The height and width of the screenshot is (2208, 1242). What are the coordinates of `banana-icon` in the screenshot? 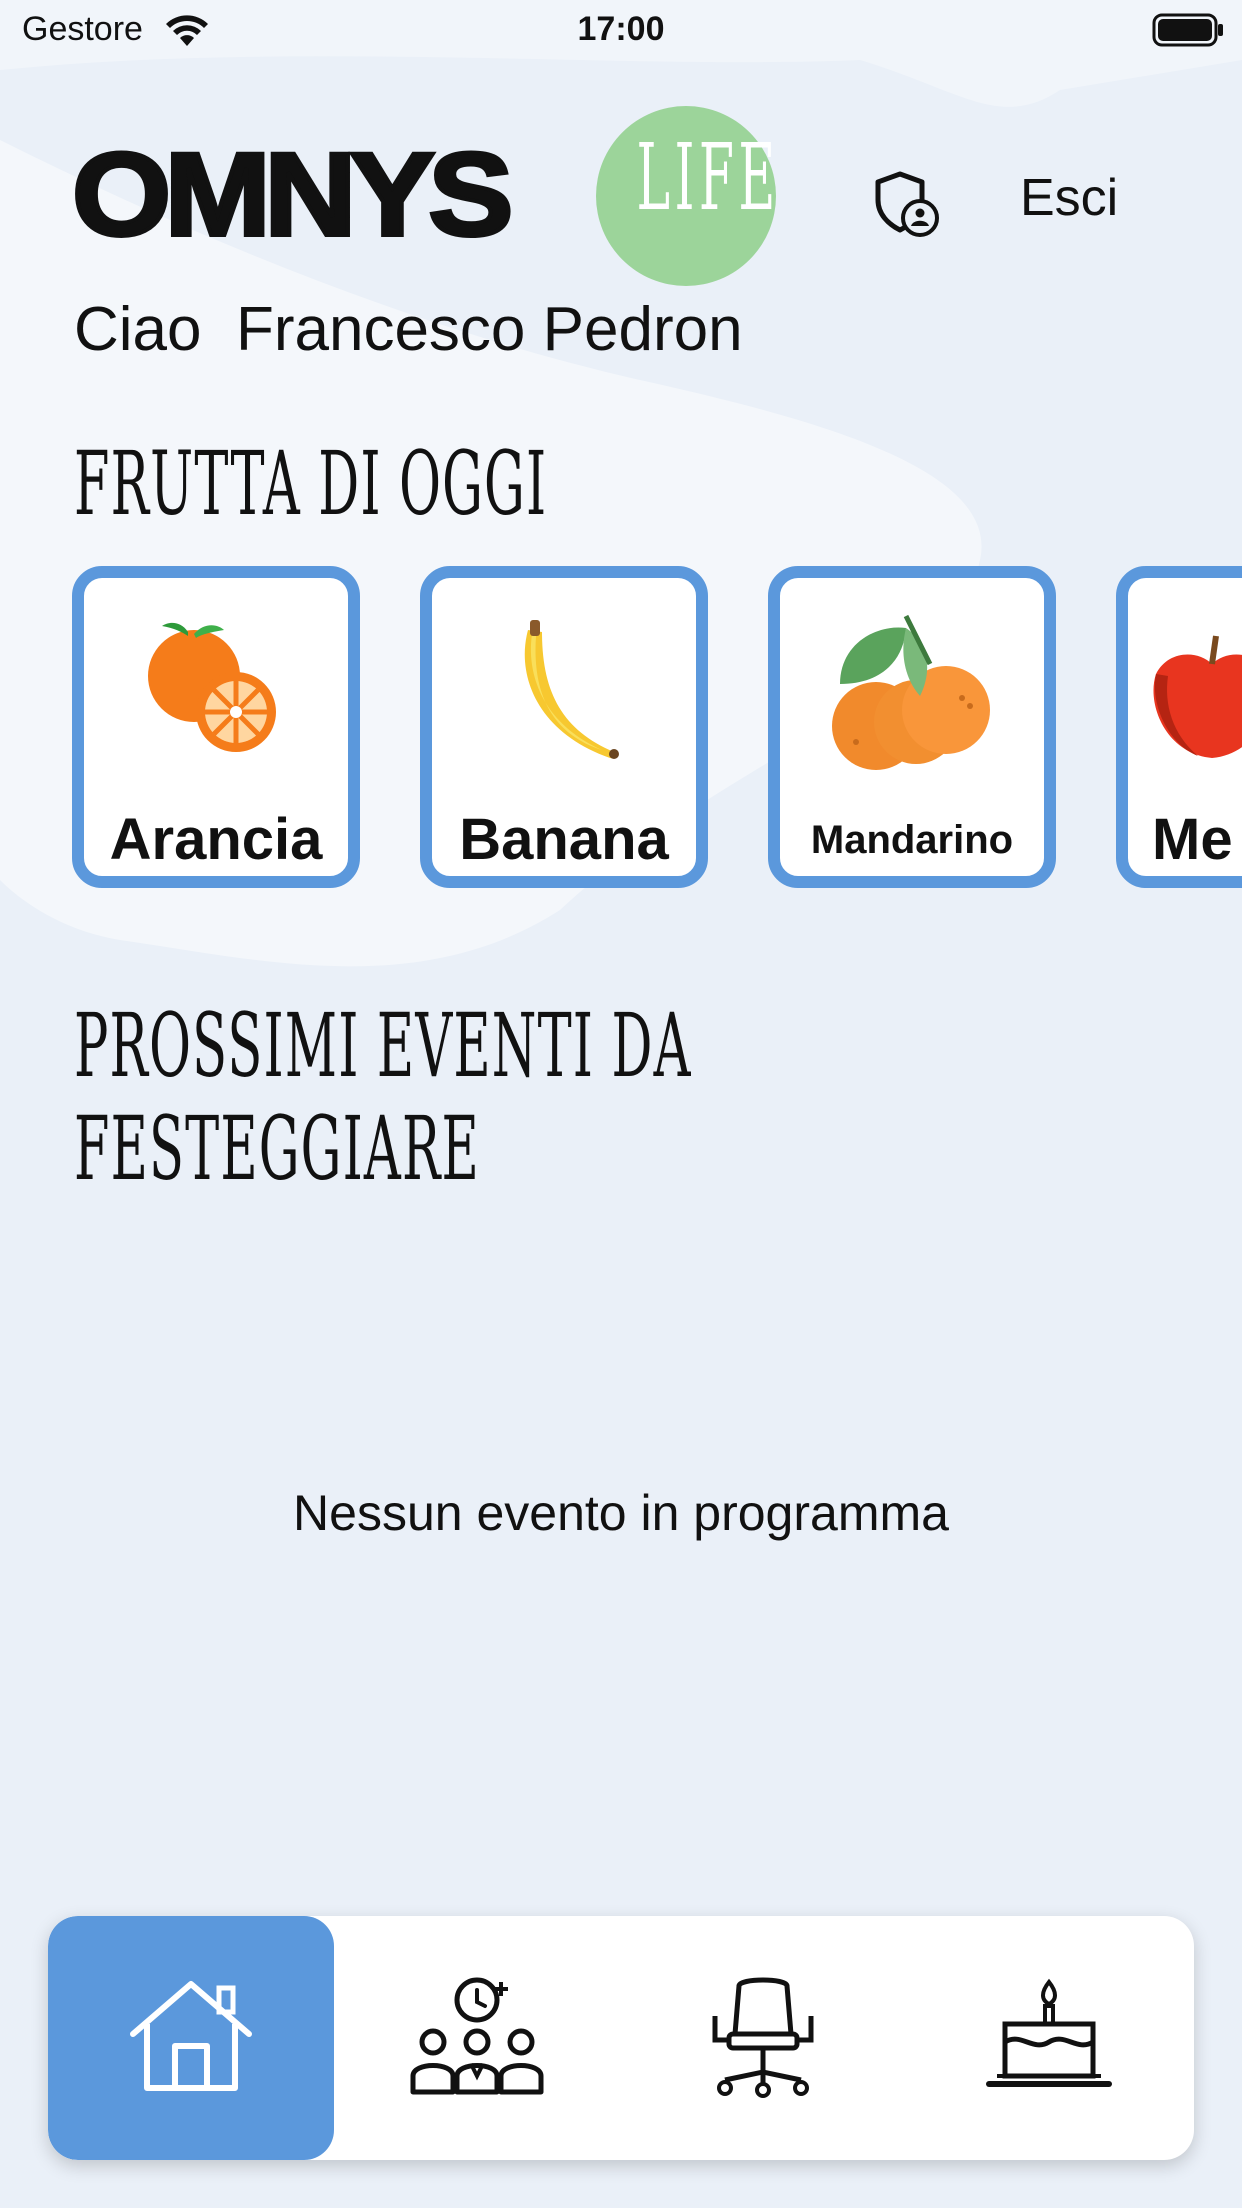 It's located at (571, 689).